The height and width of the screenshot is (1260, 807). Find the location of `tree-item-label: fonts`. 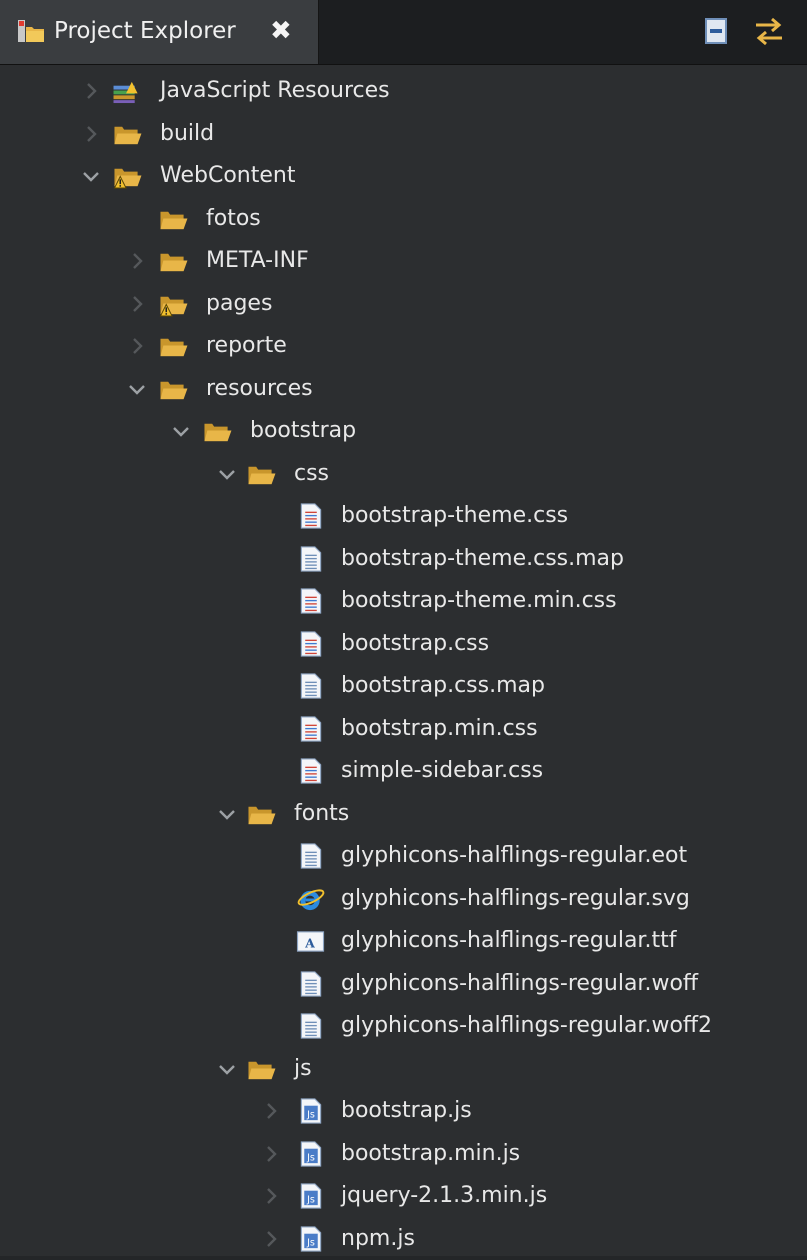

tree-item-label: fonts is located at coordinates (322, 813).